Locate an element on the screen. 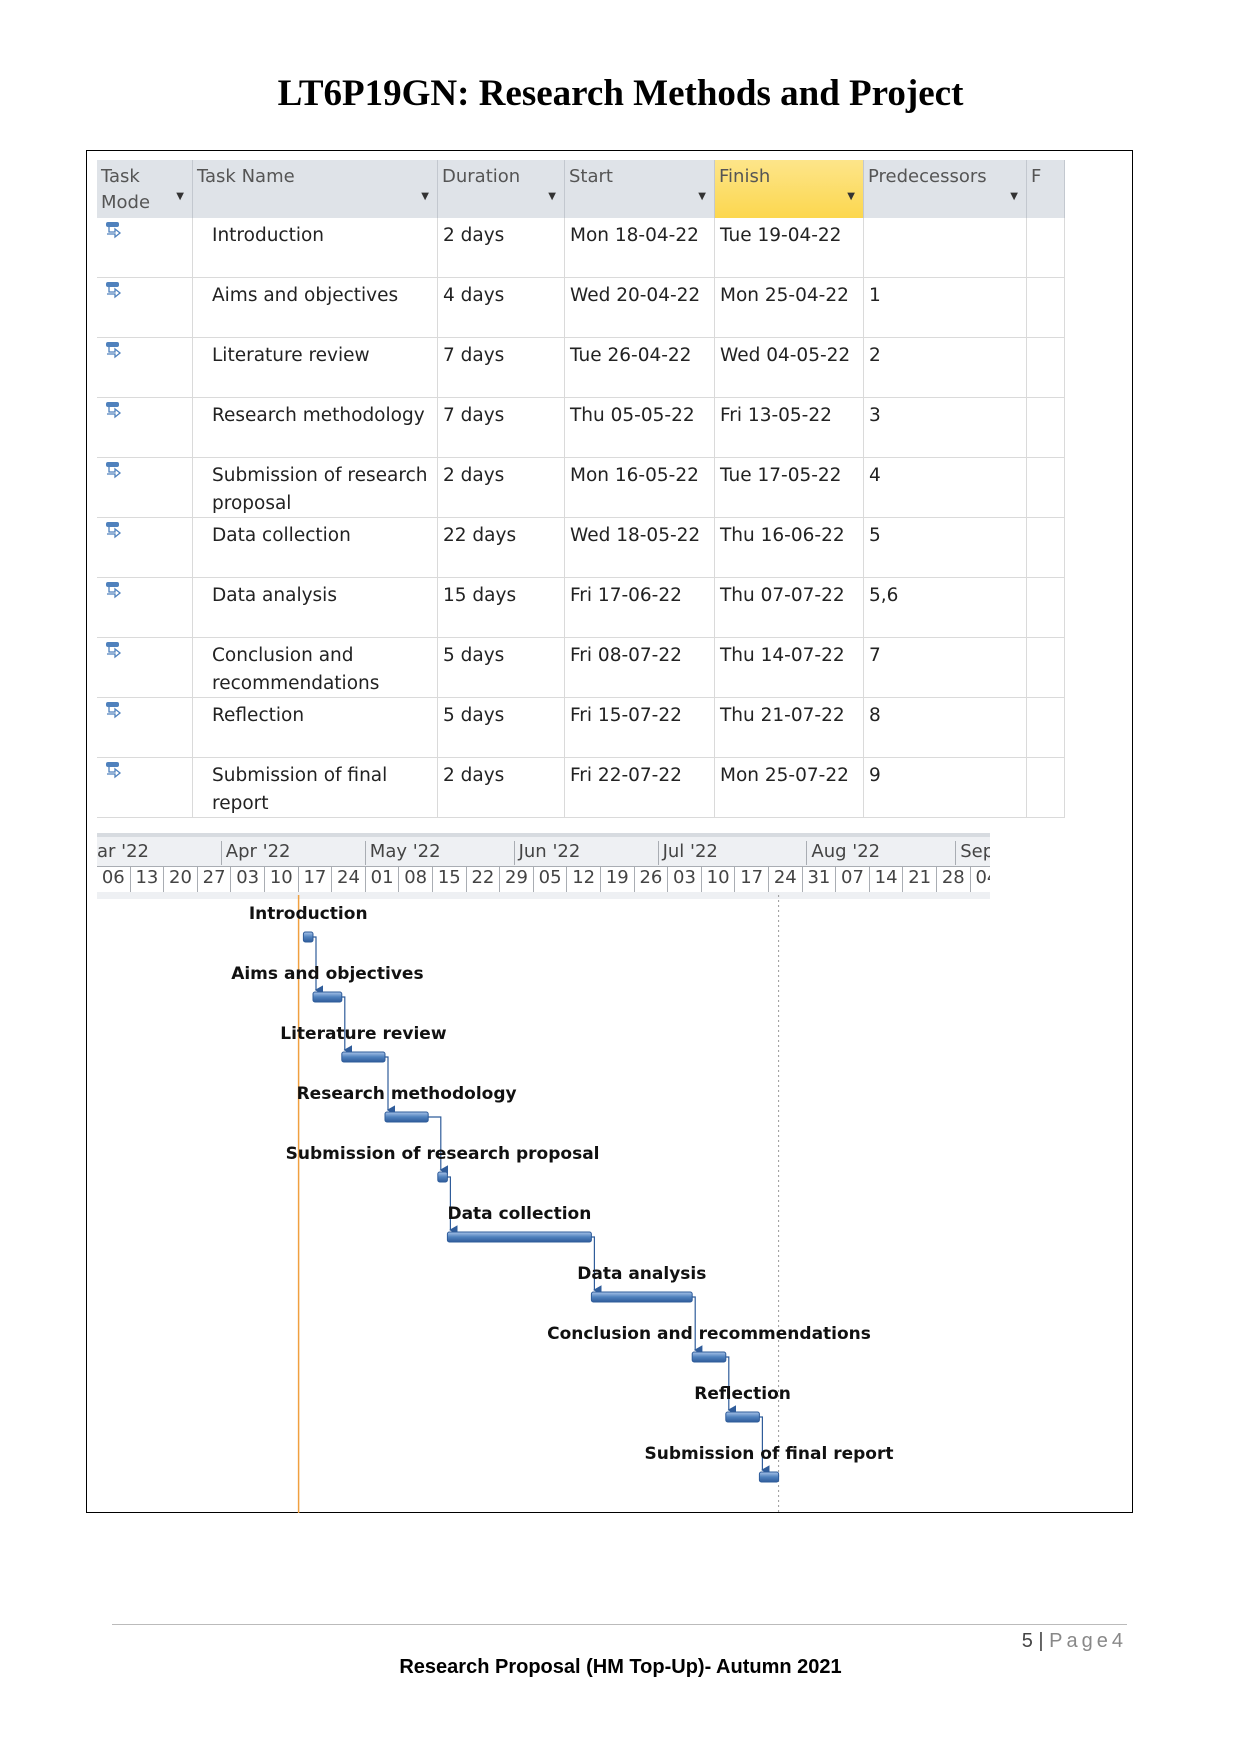 This screenshot has height=1754, width=1241. cell-start: Wed 18-05-22 is located at coordinates (640, 548).